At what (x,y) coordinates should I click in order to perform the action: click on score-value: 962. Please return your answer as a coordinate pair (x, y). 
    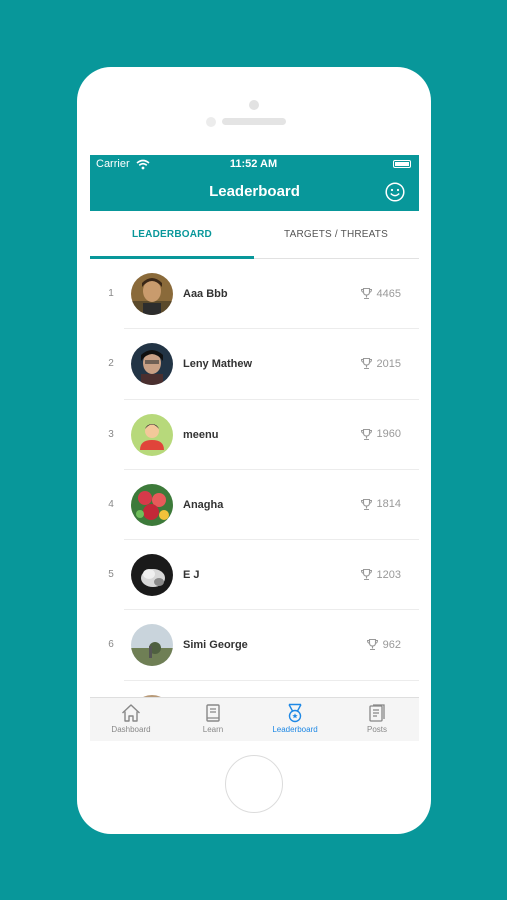
    Looking at the image, I should click on (391, 644).